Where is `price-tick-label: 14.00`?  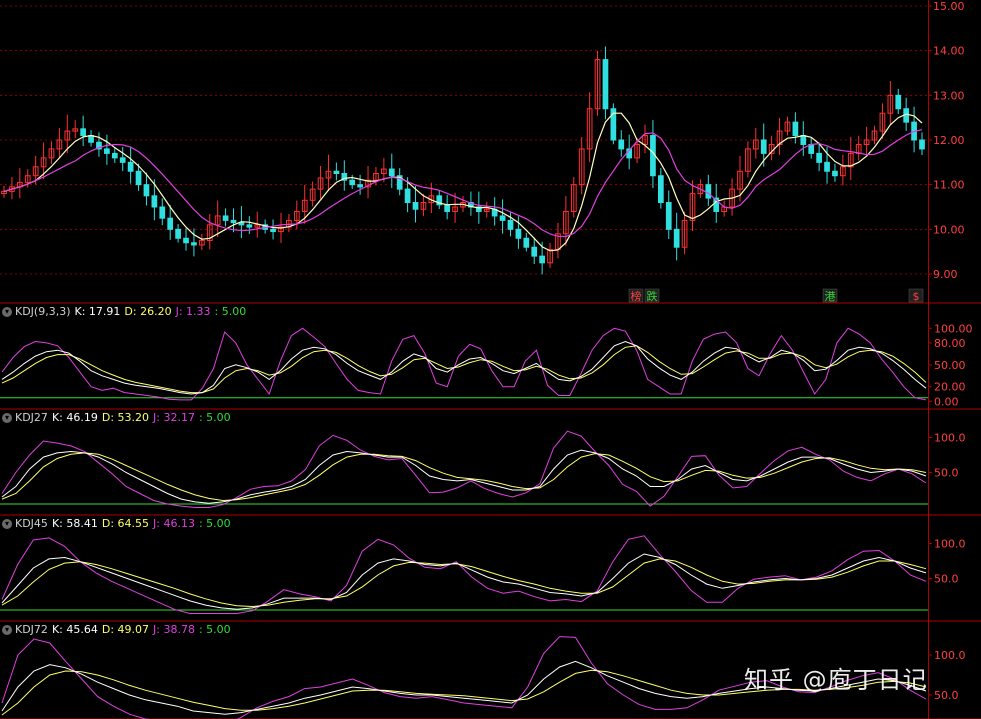 price-tick-label: 14.00 is located at coordinates (949, 51).